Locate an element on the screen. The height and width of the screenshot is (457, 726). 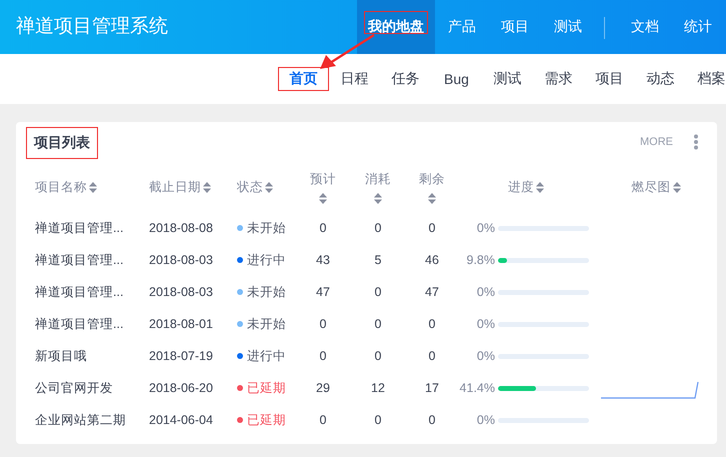
nav-tab: 统计 is located at coordinates (697, 27).